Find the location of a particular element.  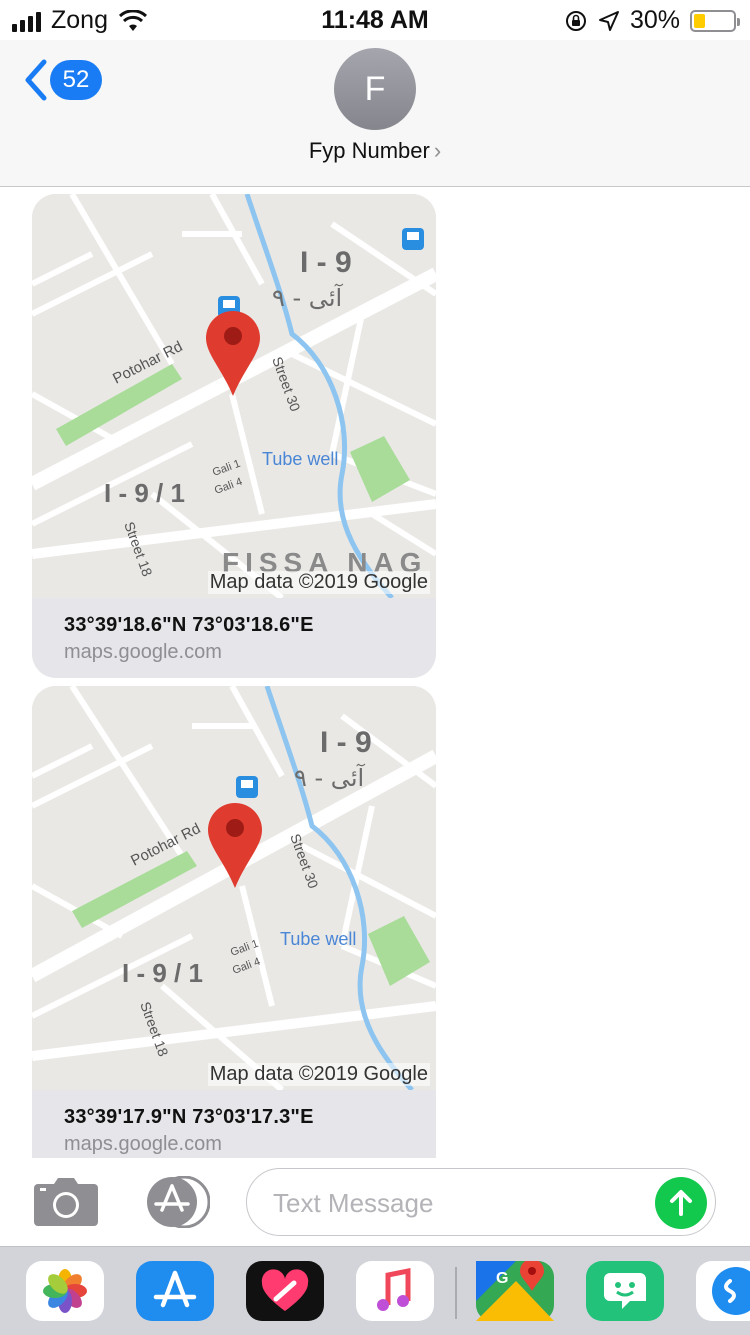

camera-icon is located at coordinates (66, 1202).